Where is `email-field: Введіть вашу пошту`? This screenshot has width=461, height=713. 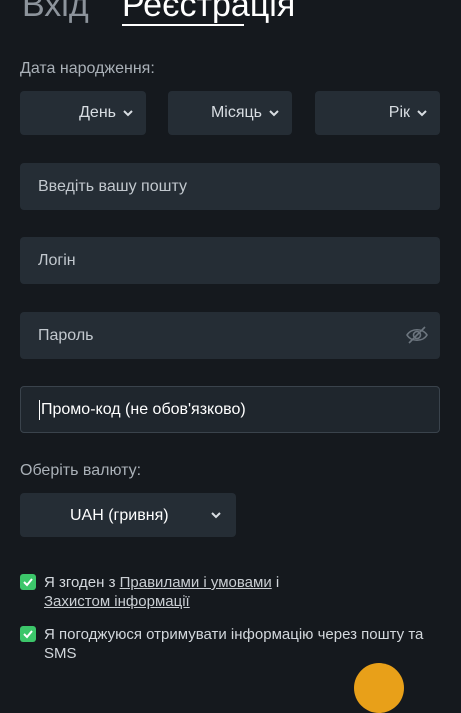 email-field: Введіть вашу пошту is located at coordinates (230, 186).